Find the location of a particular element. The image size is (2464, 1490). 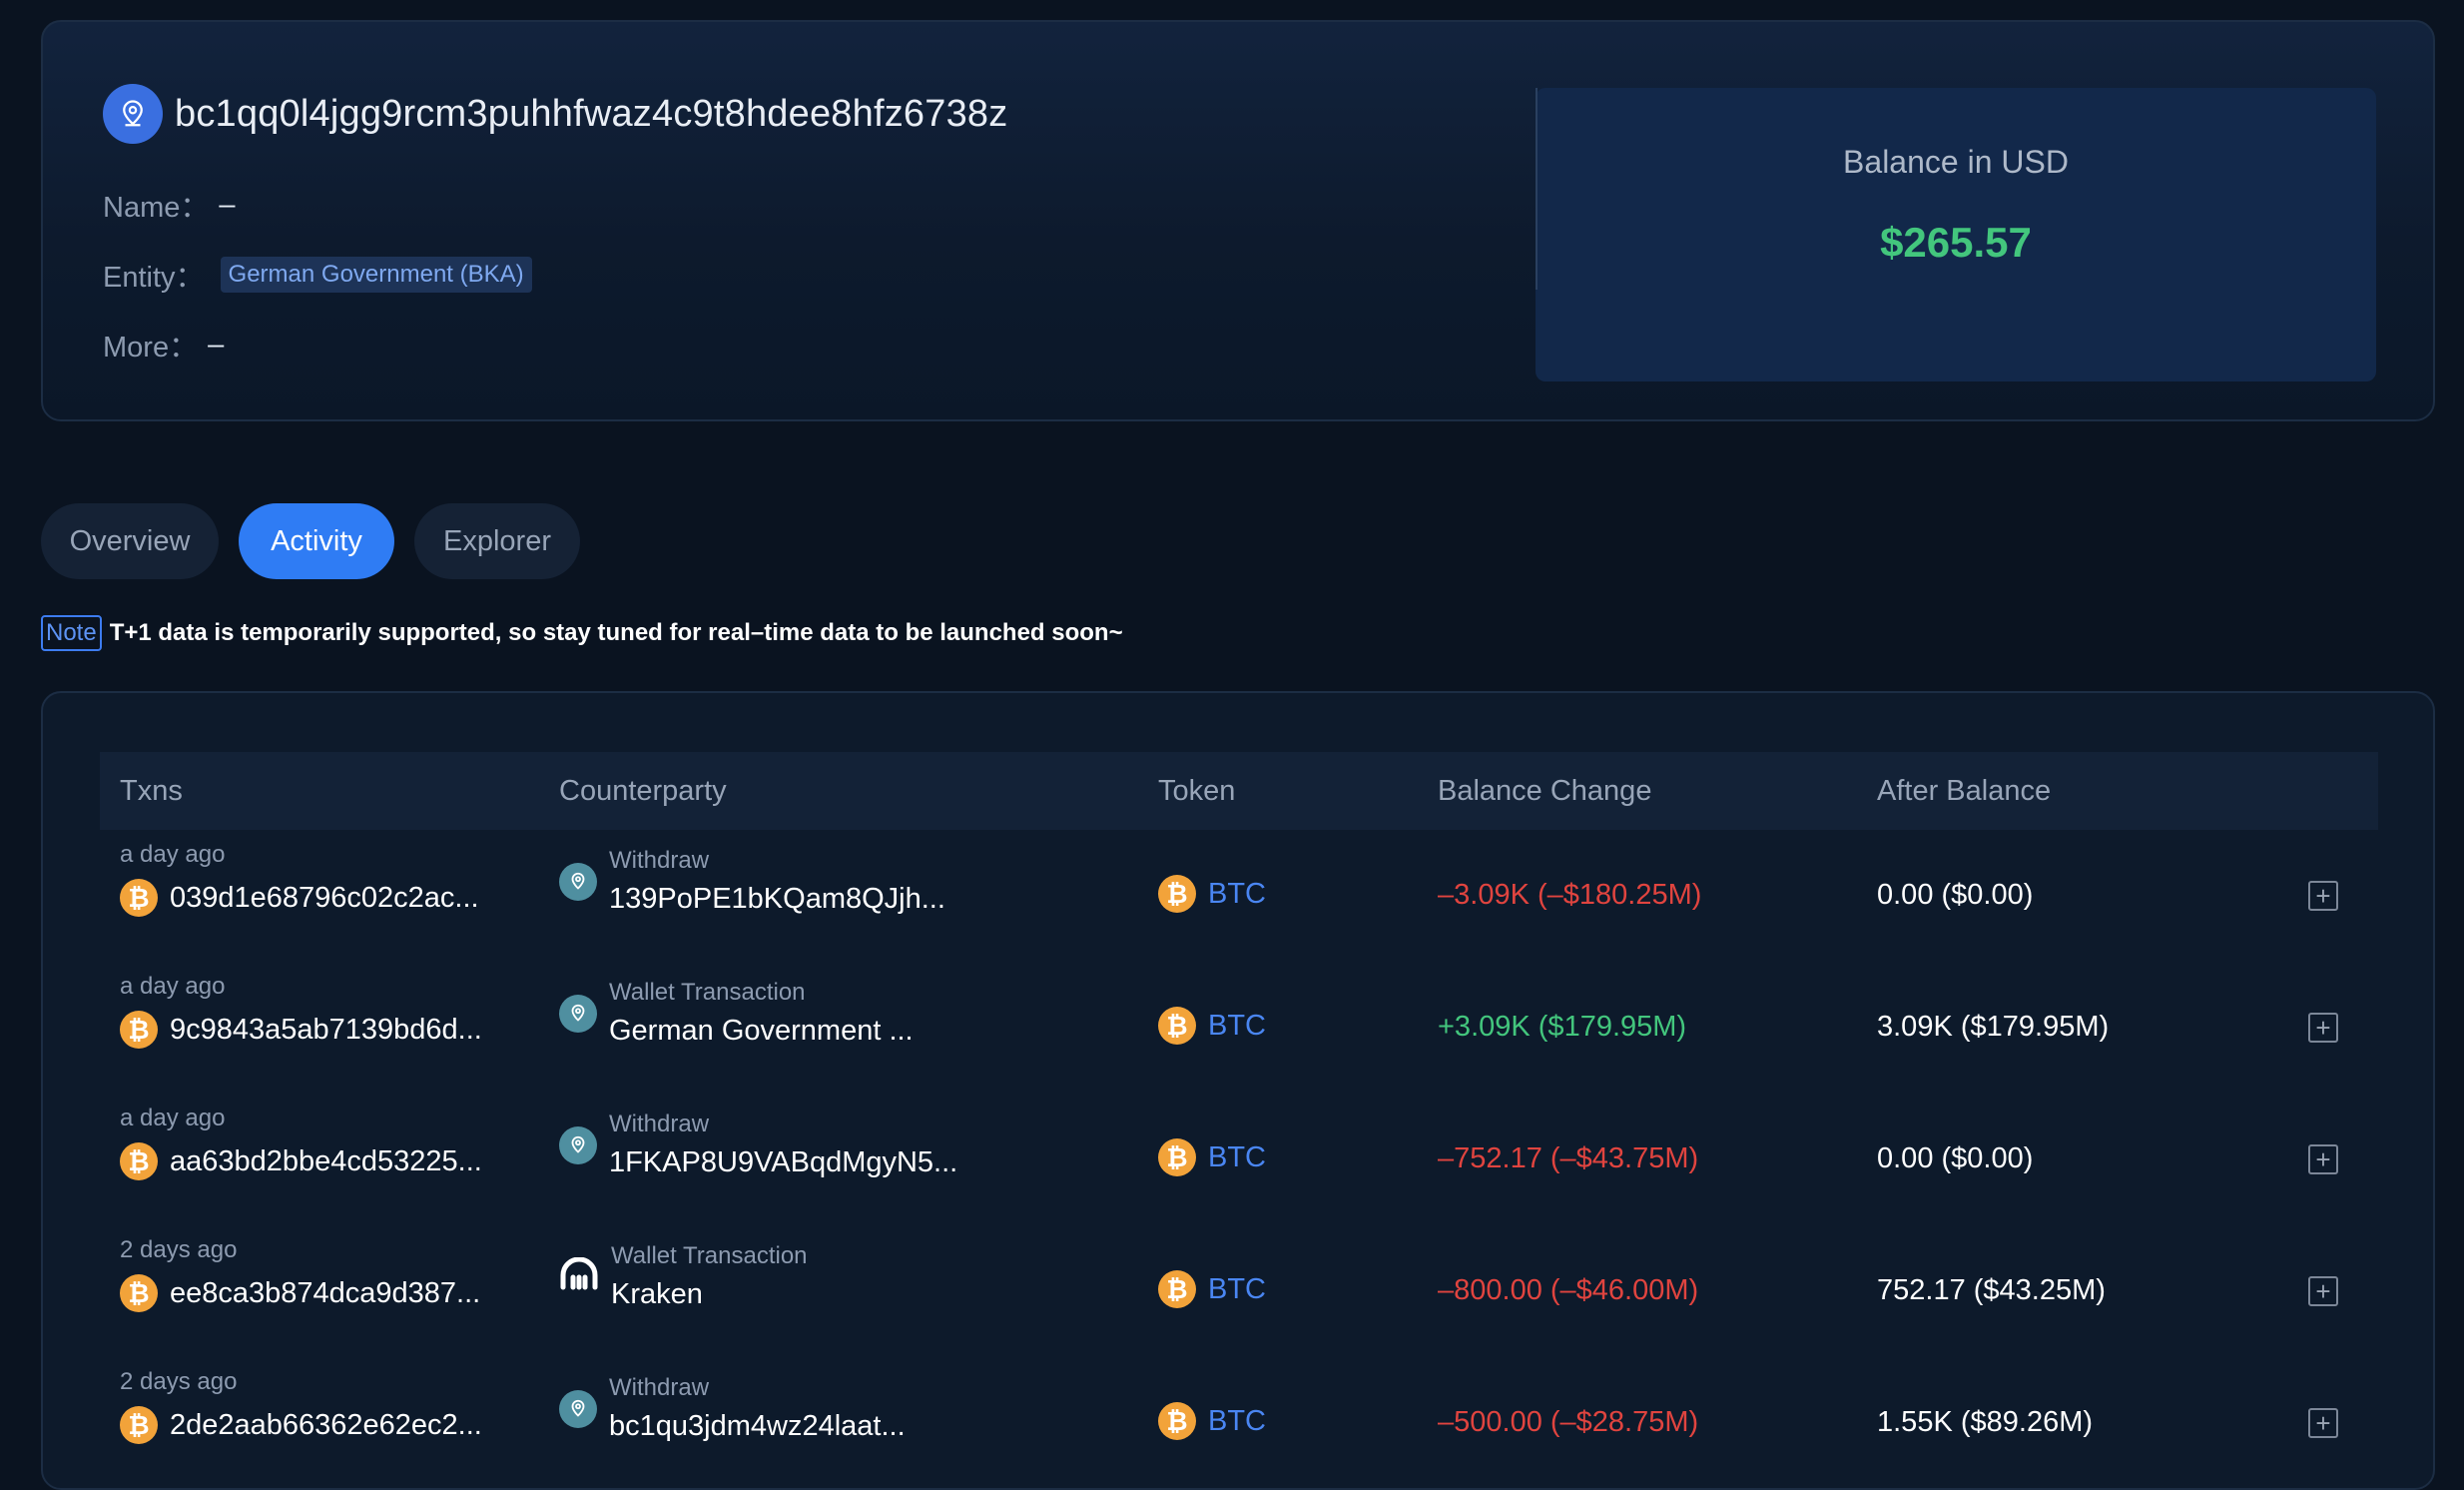

balance-change-cell: –752.17 (–$43.75M) is located at coordinates (1568, 1158).